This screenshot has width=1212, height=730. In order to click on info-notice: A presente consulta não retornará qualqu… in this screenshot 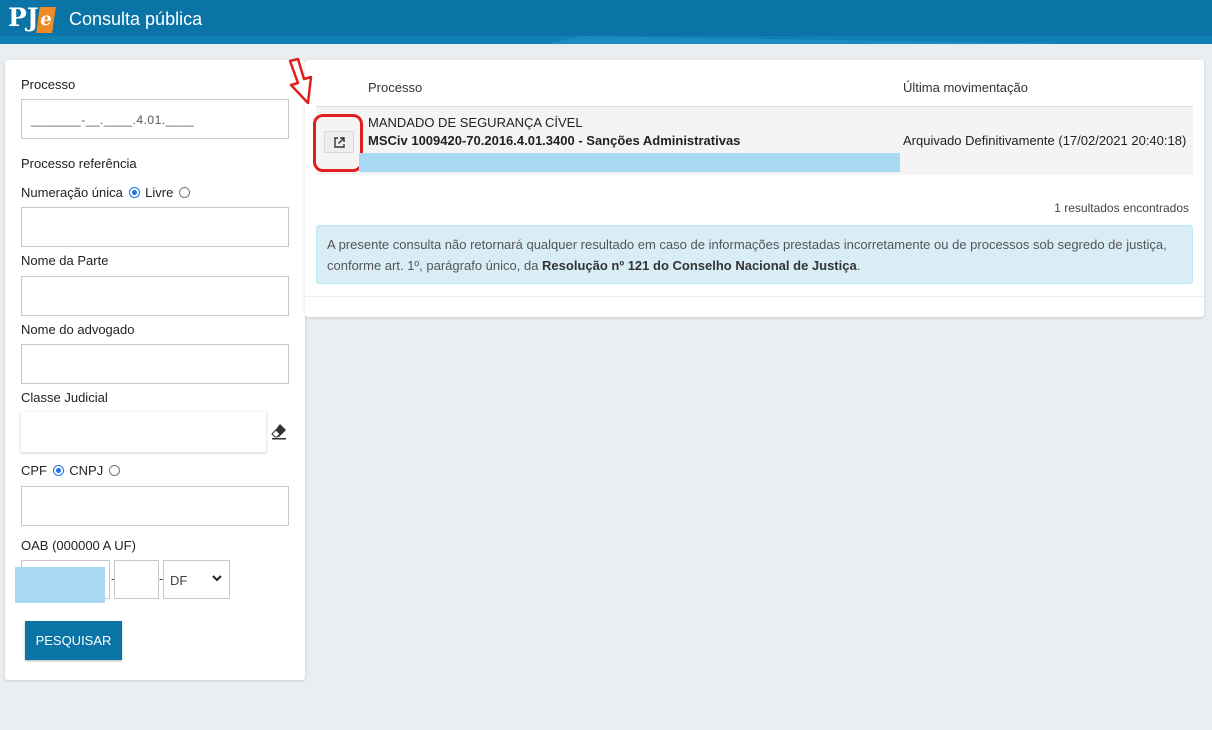, I will do `click(754, 254)`.